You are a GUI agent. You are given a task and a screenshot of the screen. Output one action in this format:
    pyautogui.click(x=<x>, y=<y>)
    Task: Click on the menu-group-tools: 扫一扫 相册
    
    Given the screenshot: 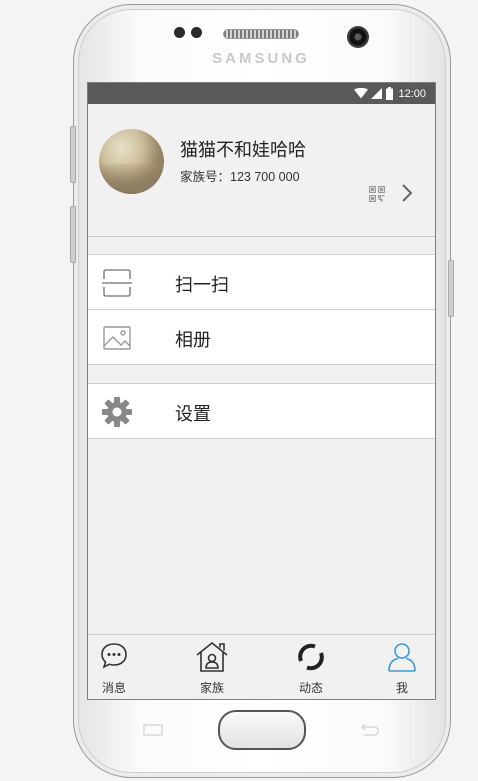 What is the action you would take?
    pyautogui.click(x=261, y=309)
    